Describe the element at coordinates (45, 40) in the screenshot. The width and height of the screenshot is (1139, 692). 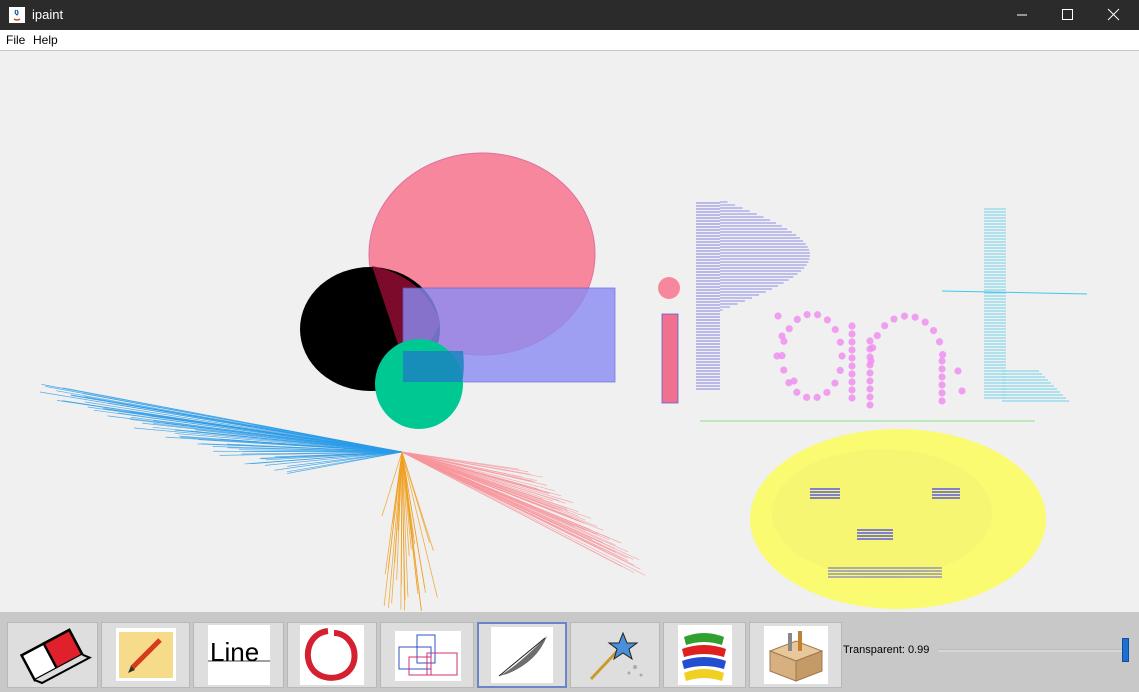
I see `menu-help: Help` at that location.